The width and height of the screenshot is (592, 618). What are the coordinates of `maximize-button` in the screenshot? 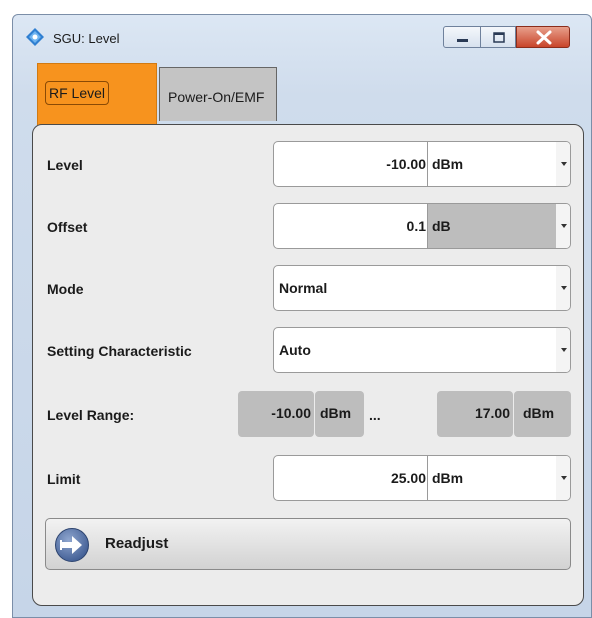 It's located at (498, 37).